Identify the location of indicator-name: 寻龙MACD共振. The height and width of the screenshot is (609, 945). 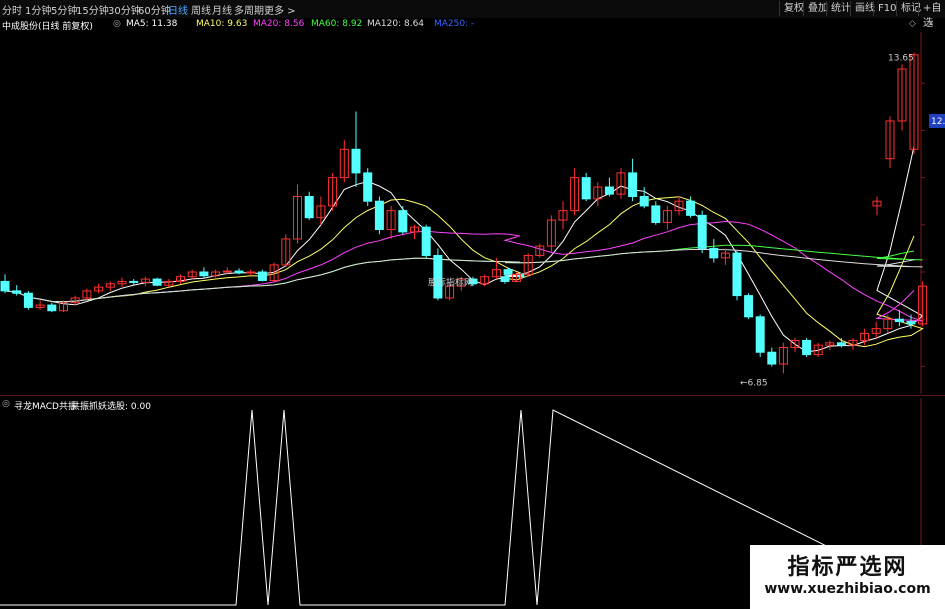
(45, 405).